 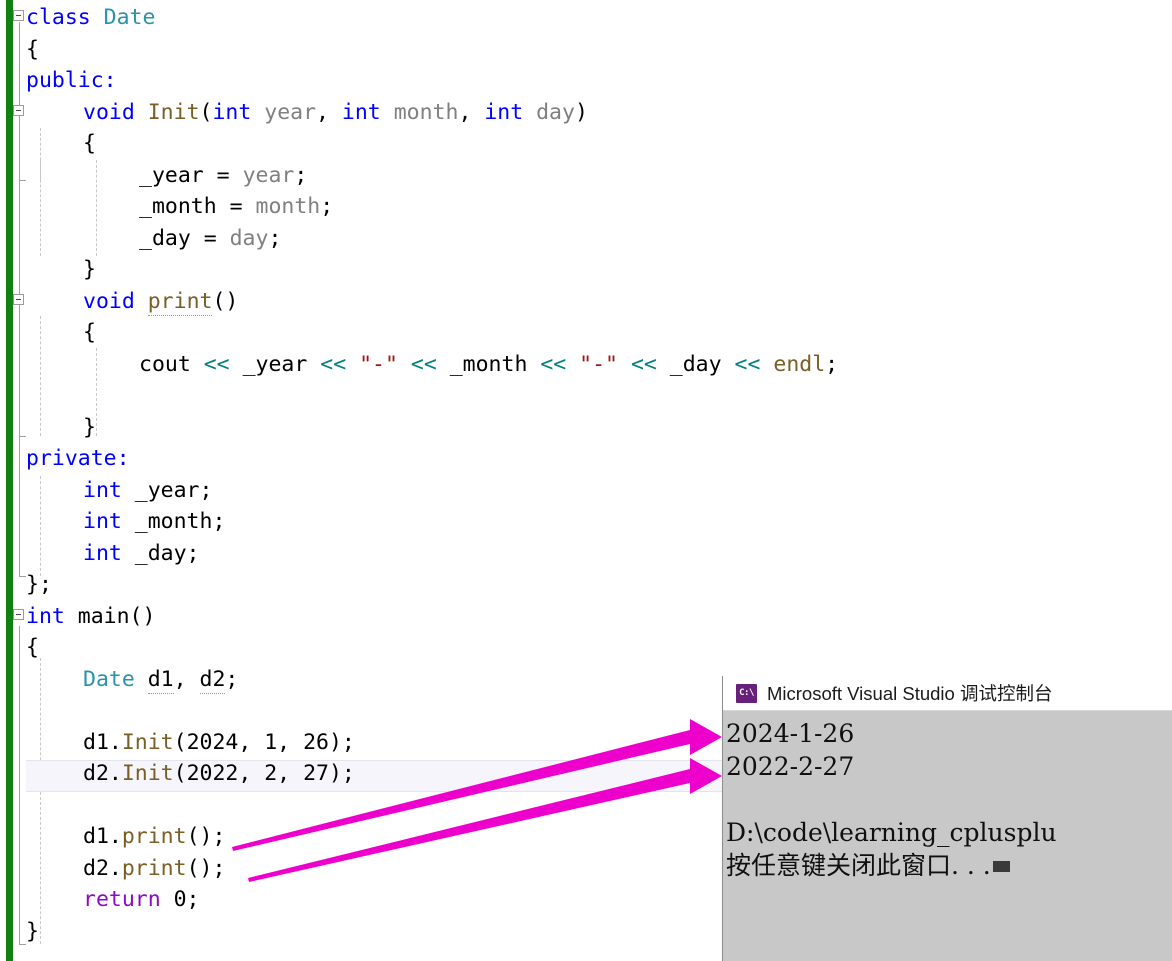 I want to click on console-output-line-2: 2022-2-27, so click(x=790, y=766).